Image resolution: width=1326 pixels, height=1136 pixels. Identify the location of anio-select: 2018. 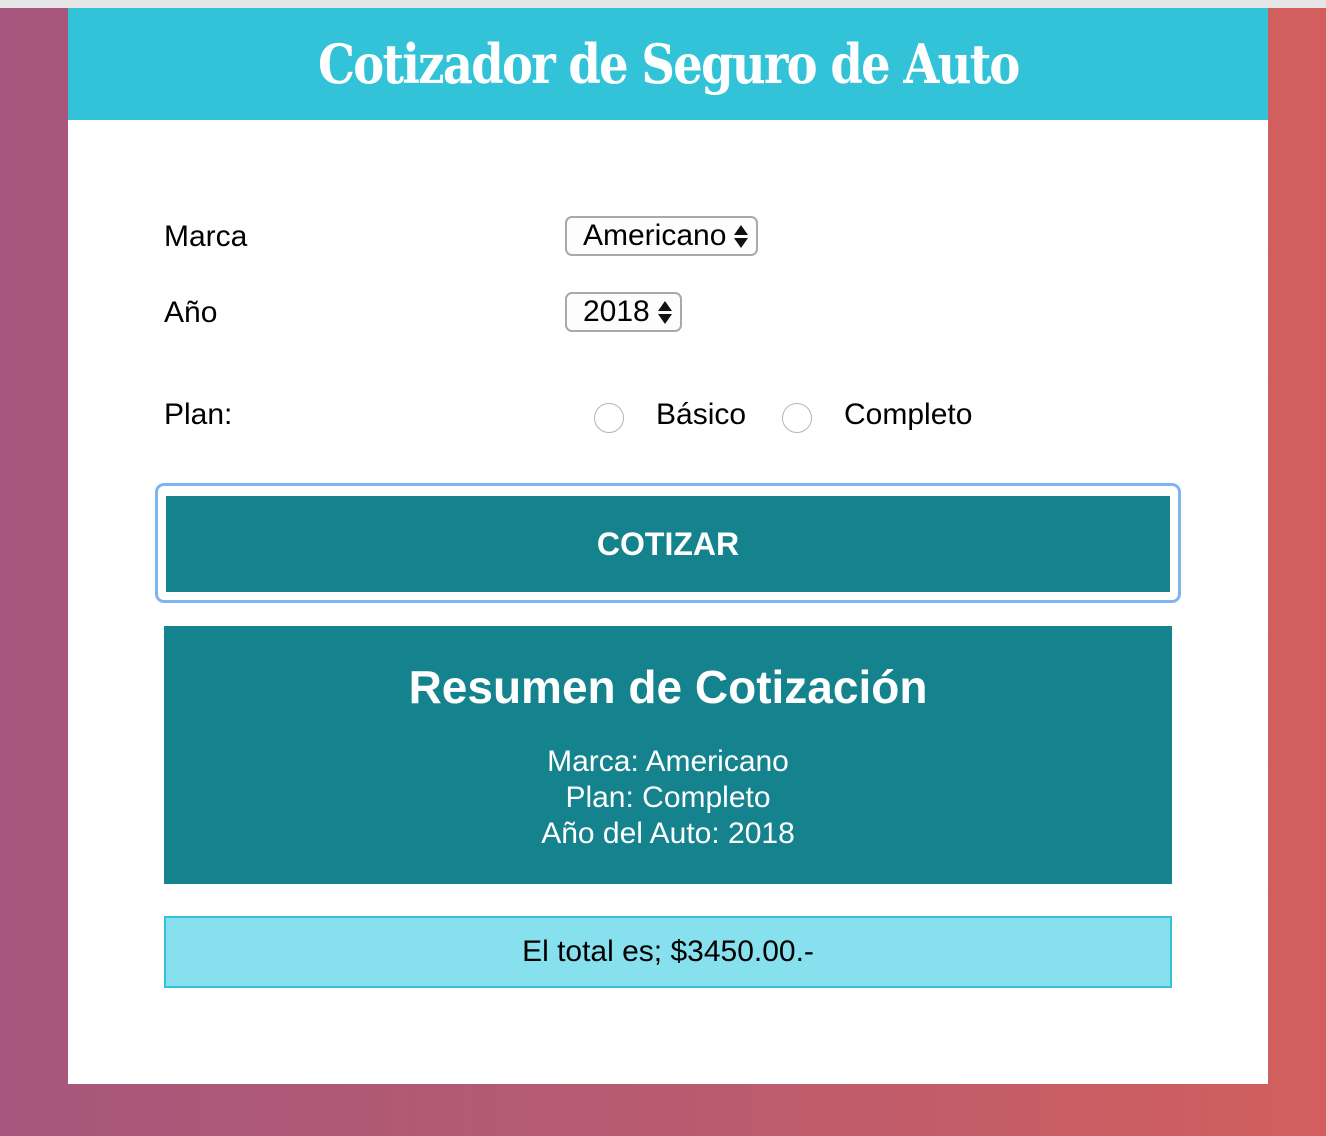
(623, 312).